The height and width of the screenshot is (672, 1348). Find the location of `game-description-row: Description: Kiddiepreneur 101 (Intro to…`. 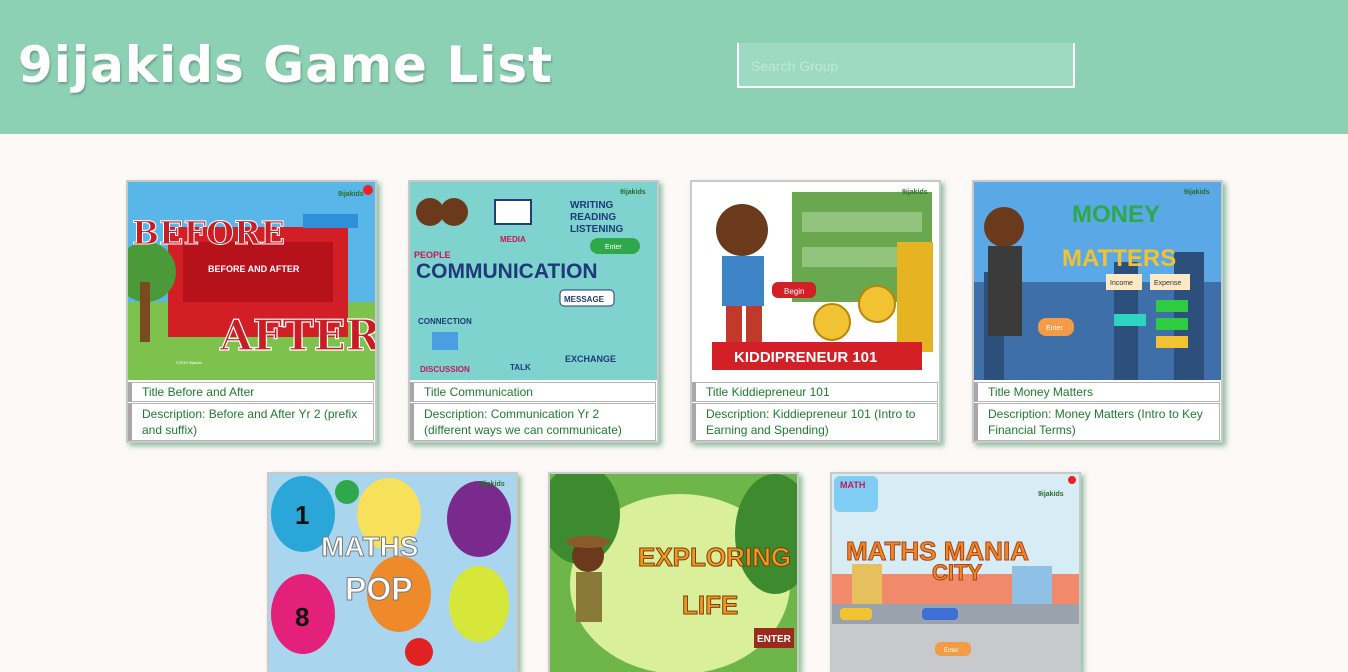

game-description-row: Description: Kiddiepreneur 101 (Intro to… is located at coordinates (815, 422).